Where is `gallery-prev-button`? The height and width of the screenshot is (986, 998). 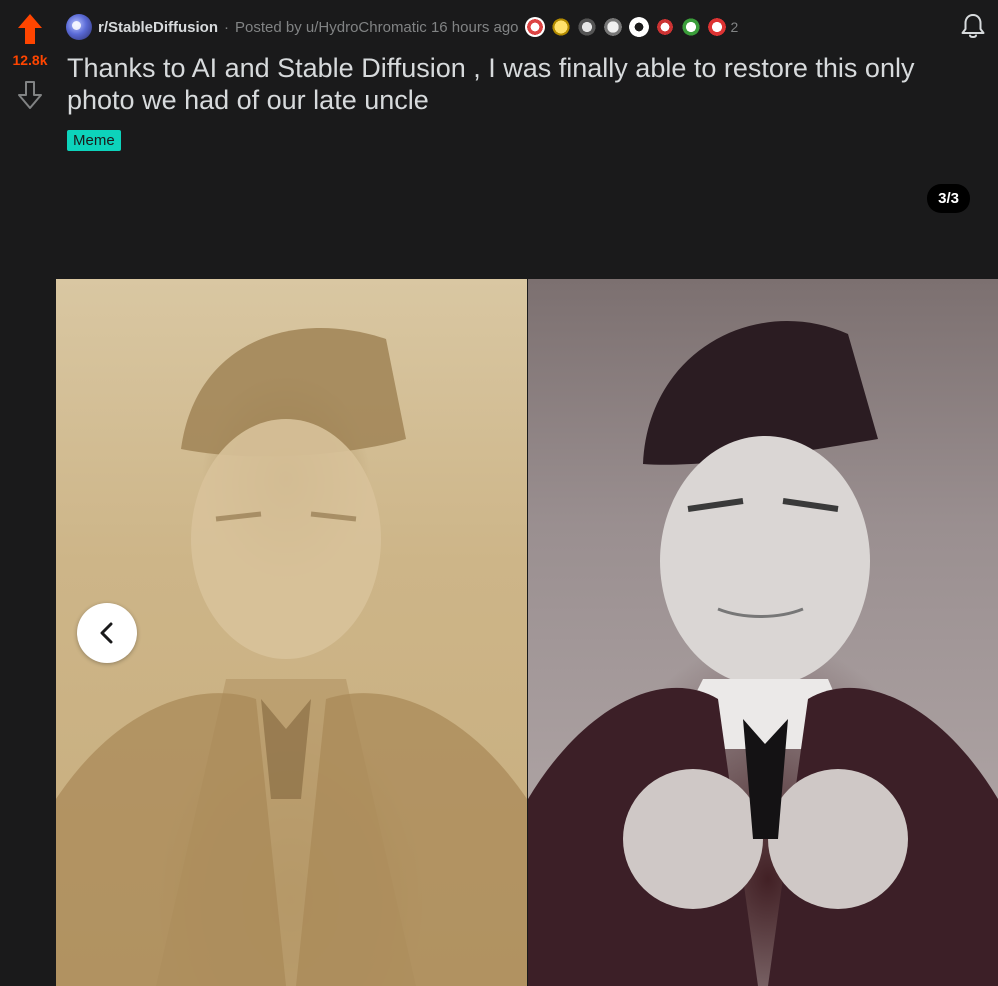 gallery-prev-button is located at coordinates (107, 633).